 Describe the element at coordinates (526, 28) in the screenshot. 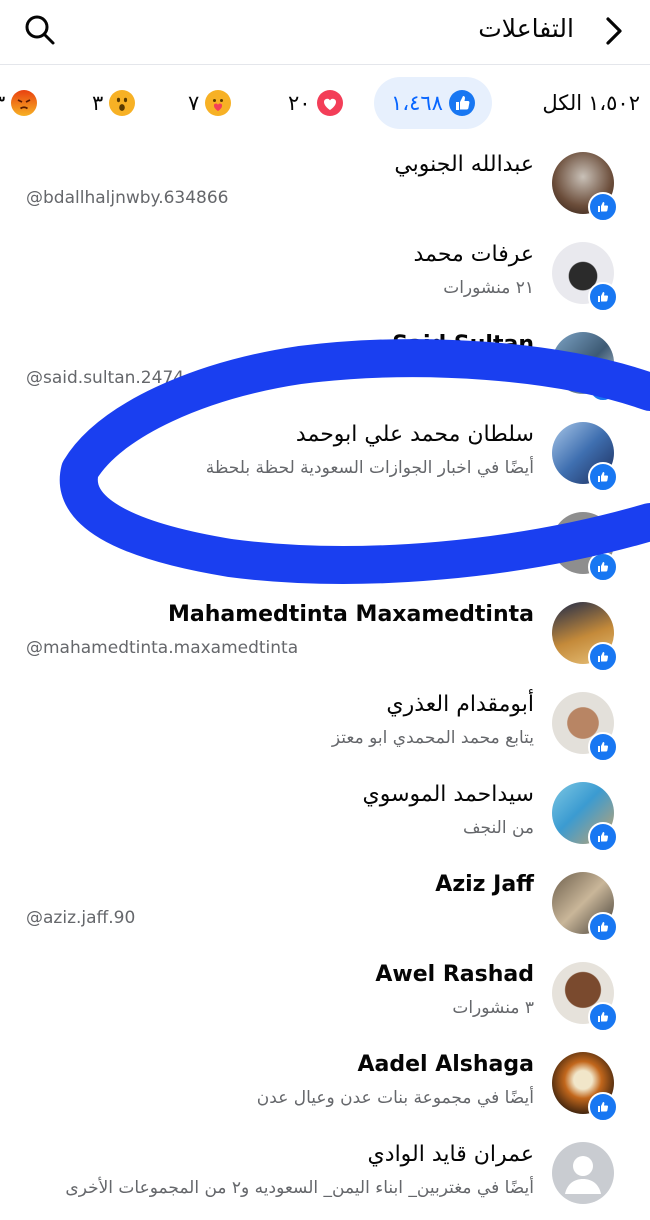

I see `page-title: التفاعلات` at that location.